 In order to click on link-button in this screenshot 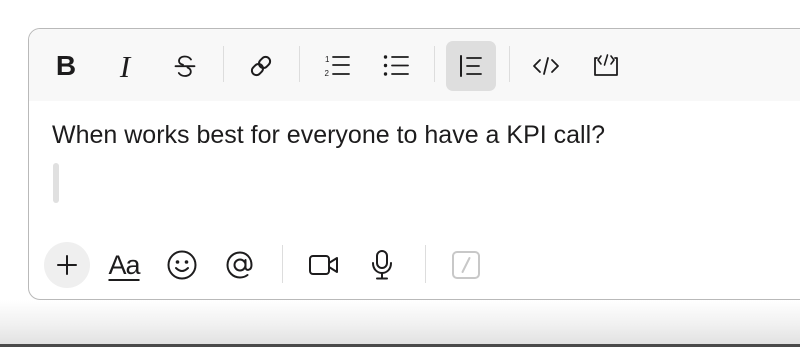, I will do `click(261, 66)`.